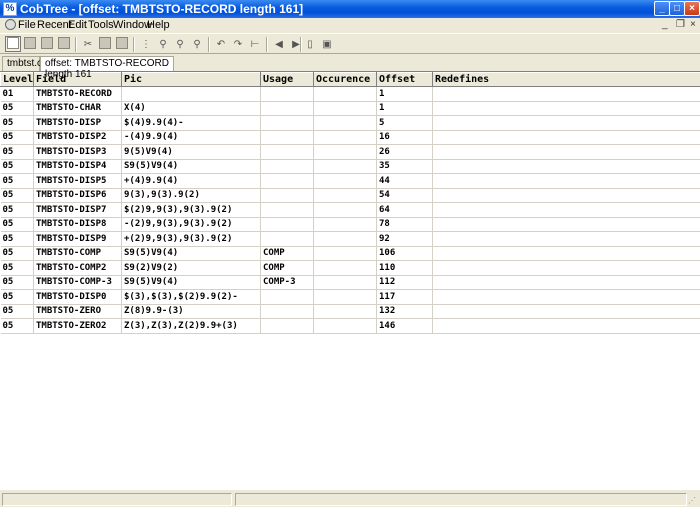 The height and width of the screenshot is (507, 700). I want to click on cell-offset: 35, so click(404, 166).